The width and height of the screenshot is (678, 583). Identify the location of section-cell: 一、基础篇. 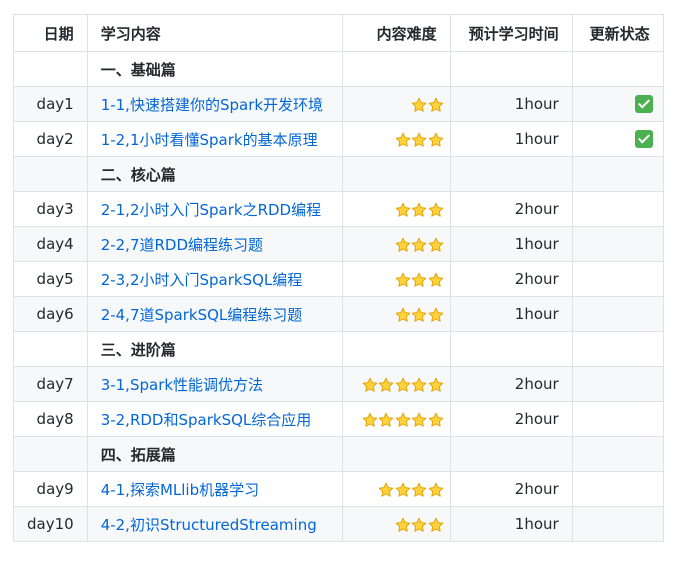
(214, 69).